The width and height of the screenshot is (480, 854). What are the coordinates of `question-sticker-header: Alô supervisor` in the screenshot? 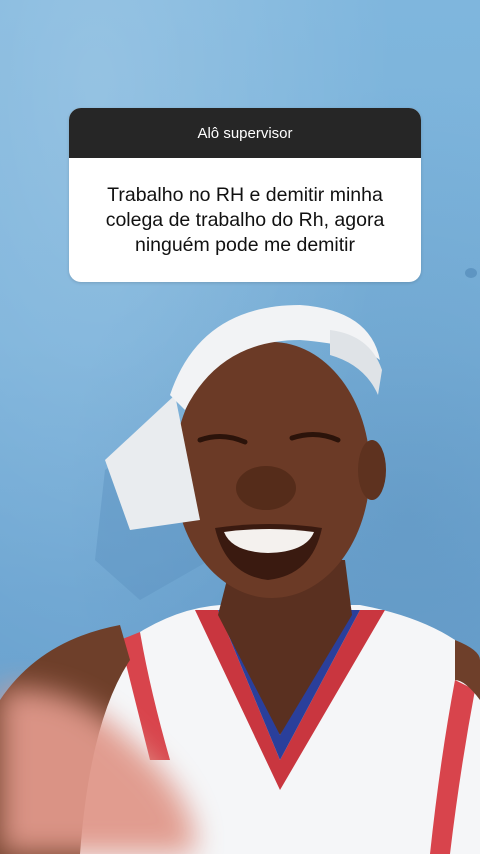 It's located at (245, 133).